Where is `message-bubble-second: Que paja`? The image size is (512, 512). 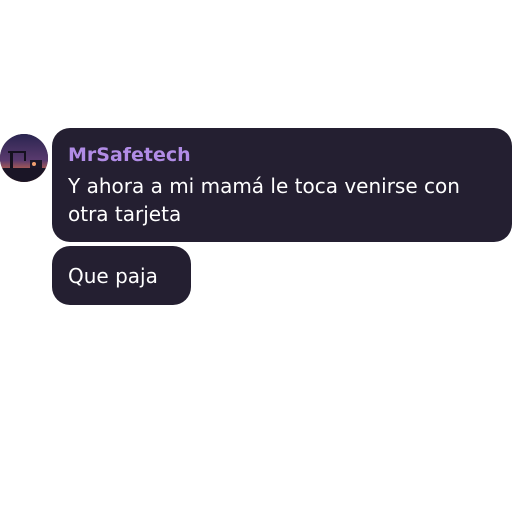 message-bubble-second: Que paja is located at coordinates (121, 275).